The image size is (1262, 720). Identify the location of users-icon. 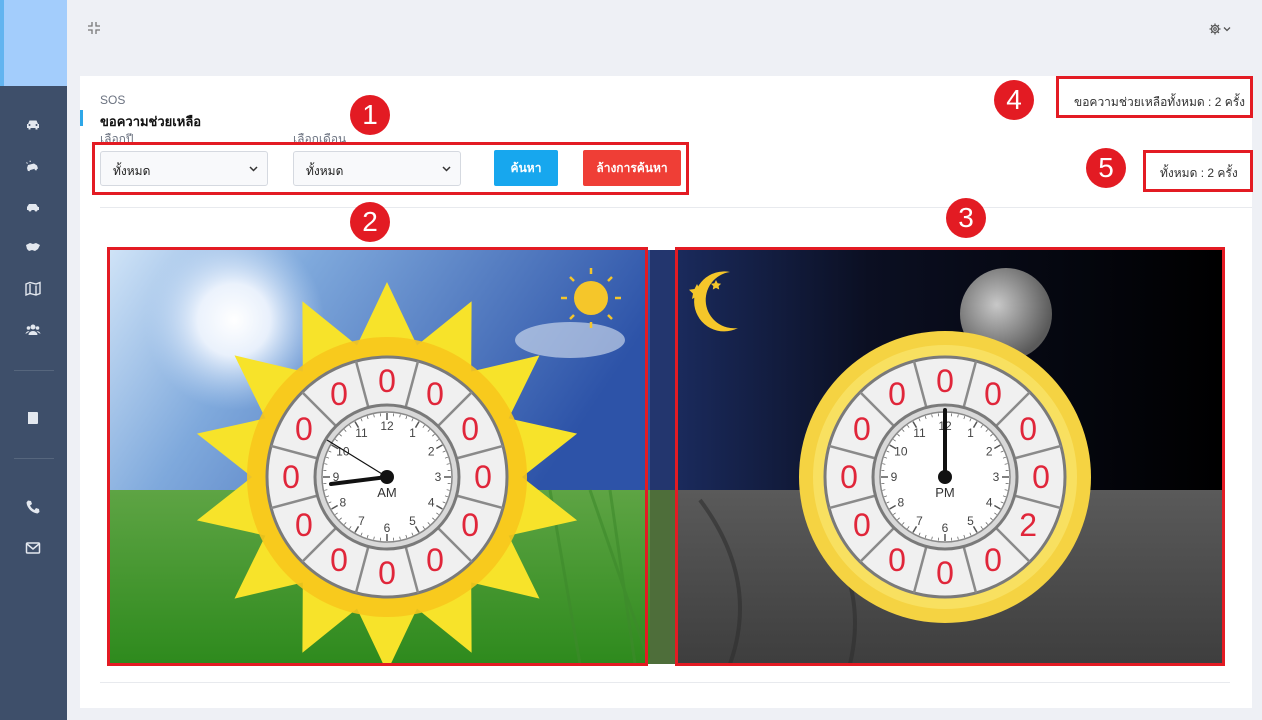
(33, 329).